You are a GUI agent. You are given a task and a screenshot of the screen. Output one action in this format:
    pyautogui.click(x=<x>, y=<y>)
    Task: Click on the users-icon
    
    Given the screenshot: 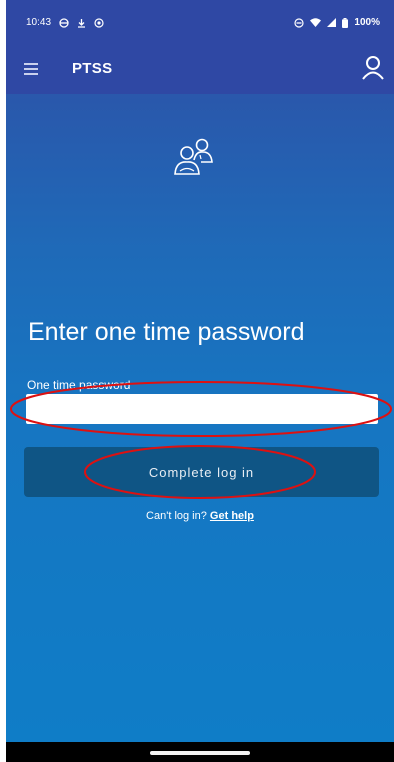 What is the action you would take?
    pyautogui.click(x=193, y=156)
    